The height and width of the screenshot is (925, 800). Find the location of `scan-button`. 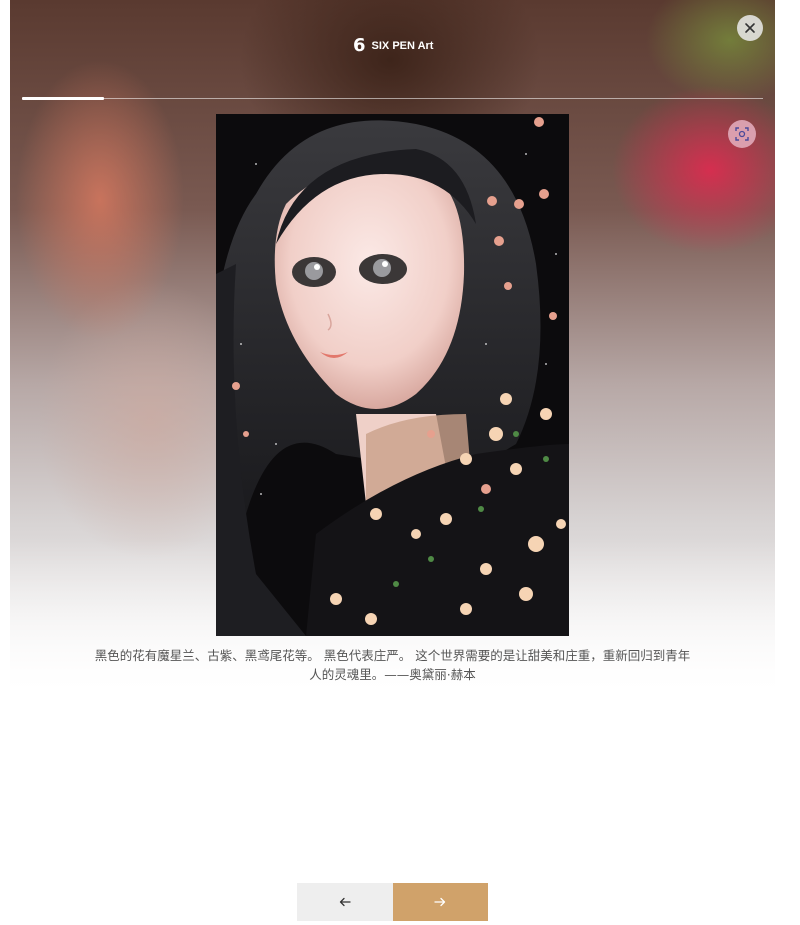

scan-button is located at coordinates (742, 134).